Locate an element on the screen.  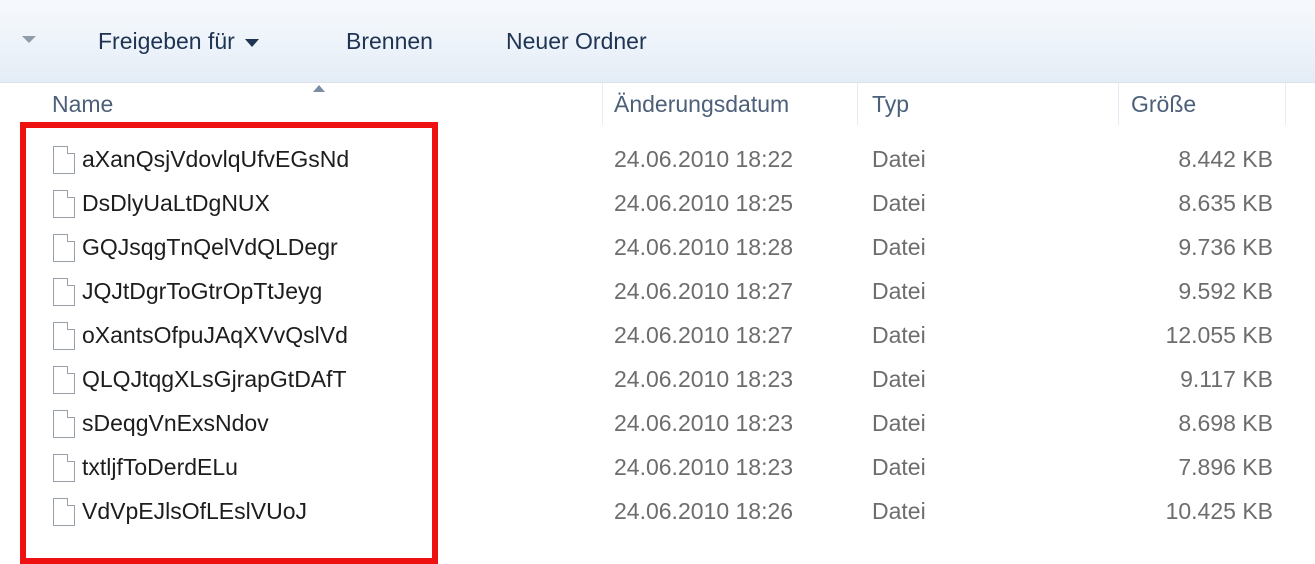
file-size: 10.425 KB is located at coordinates (1219, 511).